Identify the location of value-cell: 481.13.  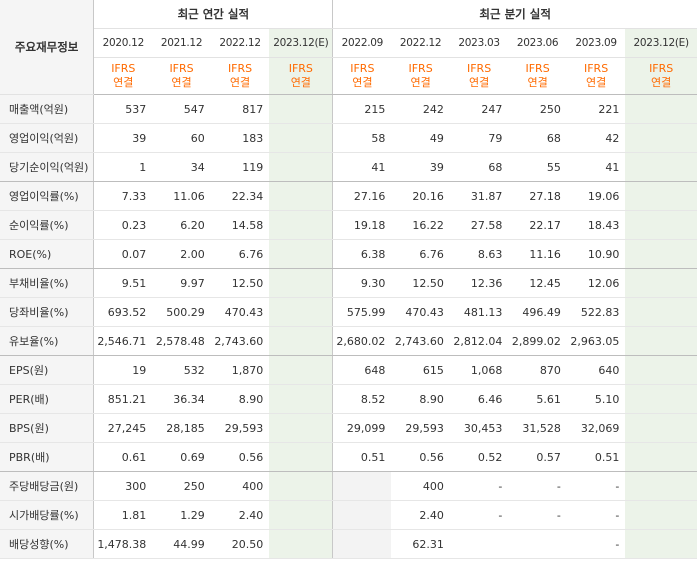
(479, 312).